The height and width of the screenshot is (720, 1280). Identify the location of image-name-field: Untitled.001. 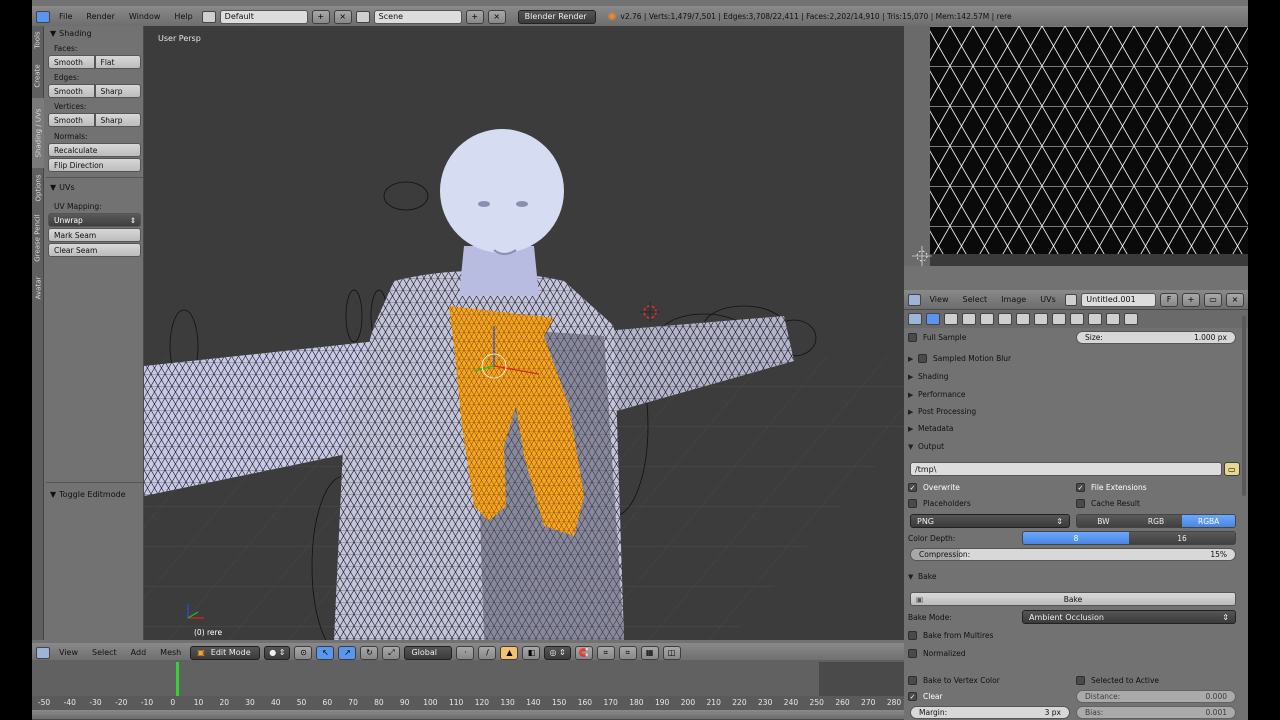
(1118, 299).